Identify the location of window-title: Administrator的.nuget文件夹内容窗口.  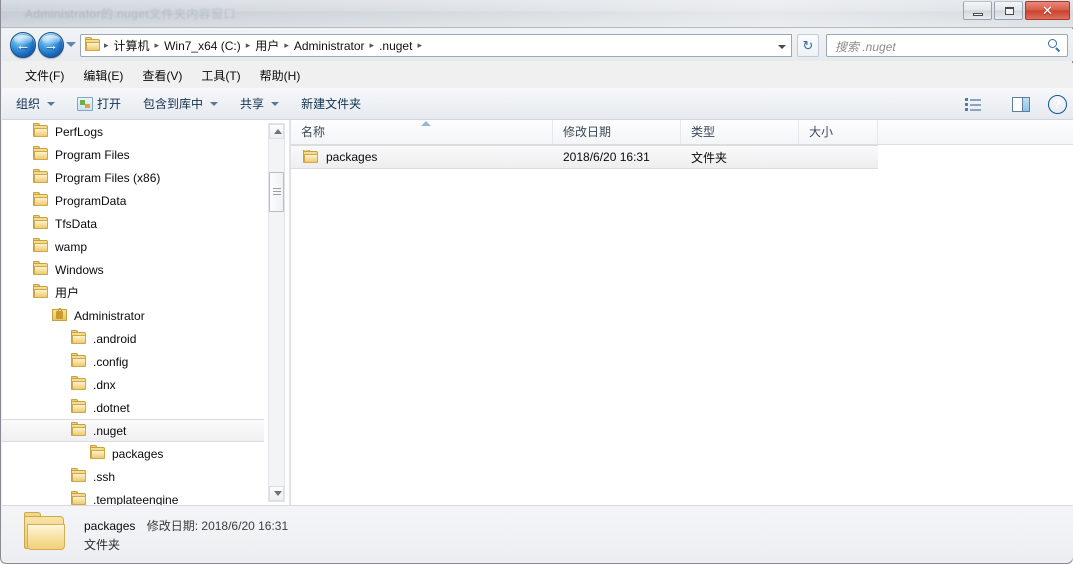
(130, 14).